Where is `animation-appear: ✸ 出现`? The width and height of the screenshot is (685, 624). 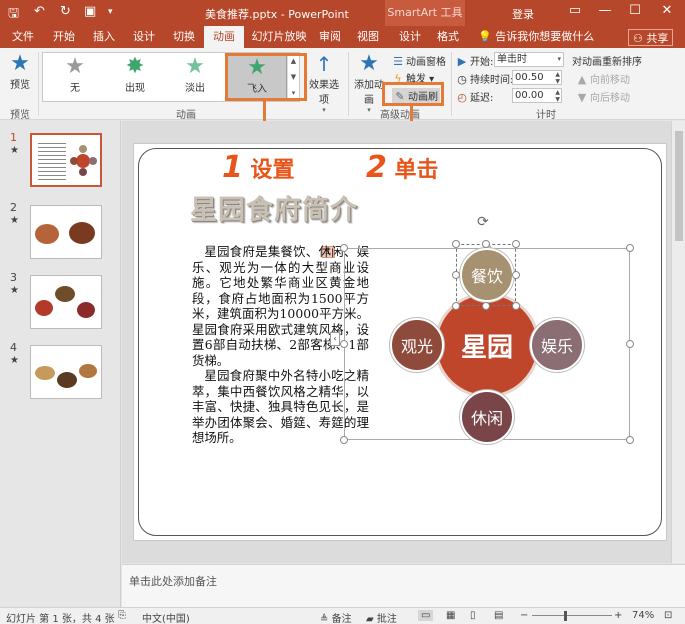
animation-appear: ✸ 出现 is located at coordinates (135, 77).